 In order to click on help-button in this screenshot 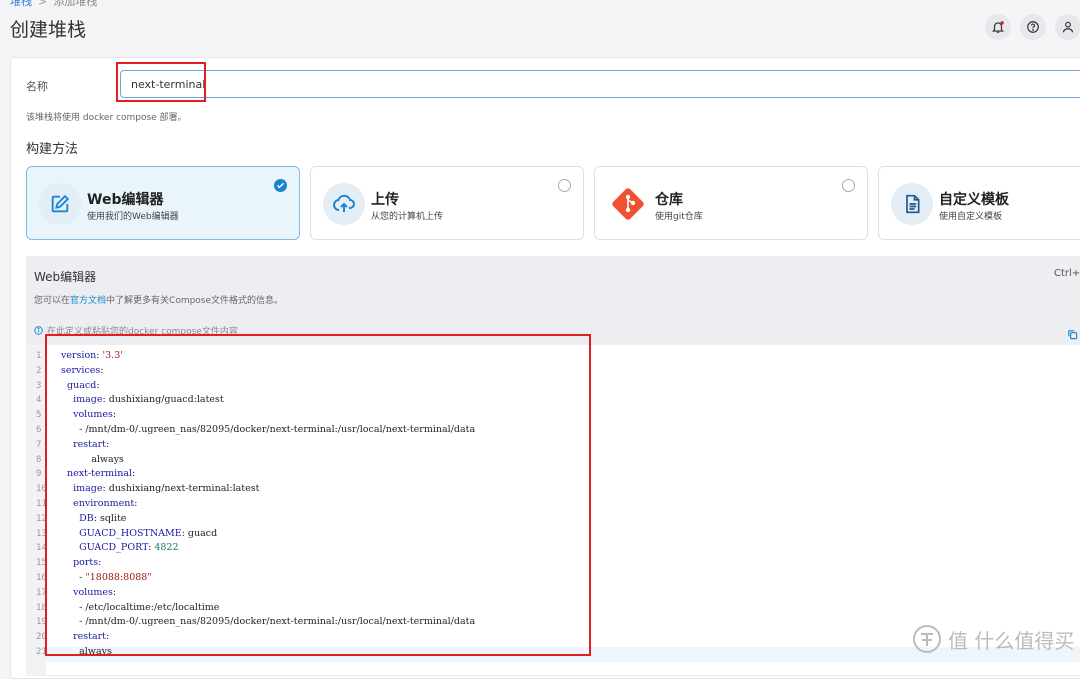, I will do `click(1033, 27)`.